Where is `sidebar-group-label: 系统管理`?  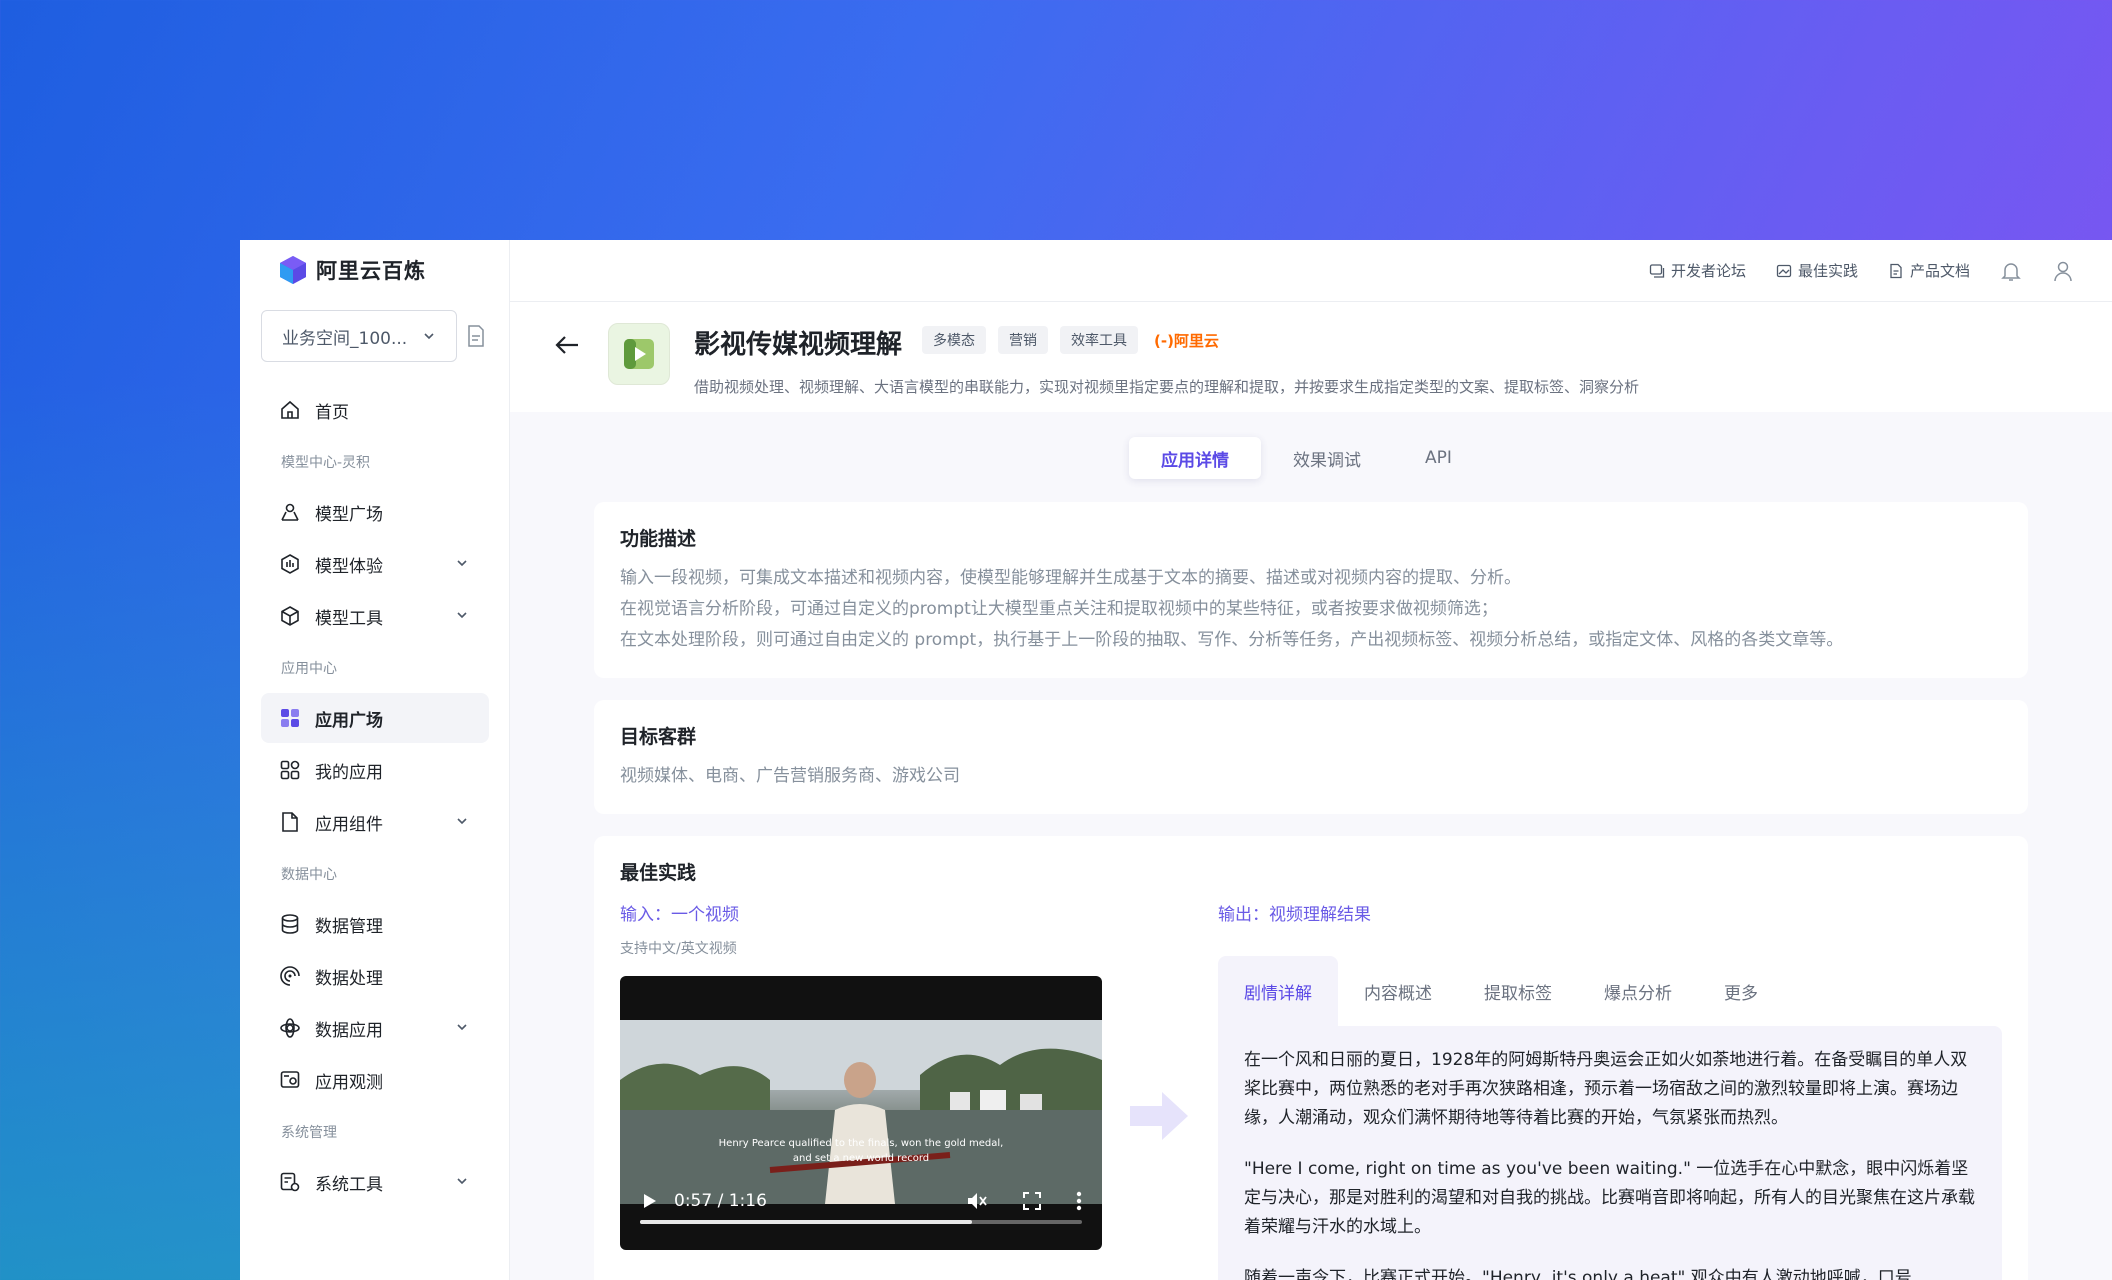 sidebar-group-label: 系统管理 is located at coordinates (309, 1133).